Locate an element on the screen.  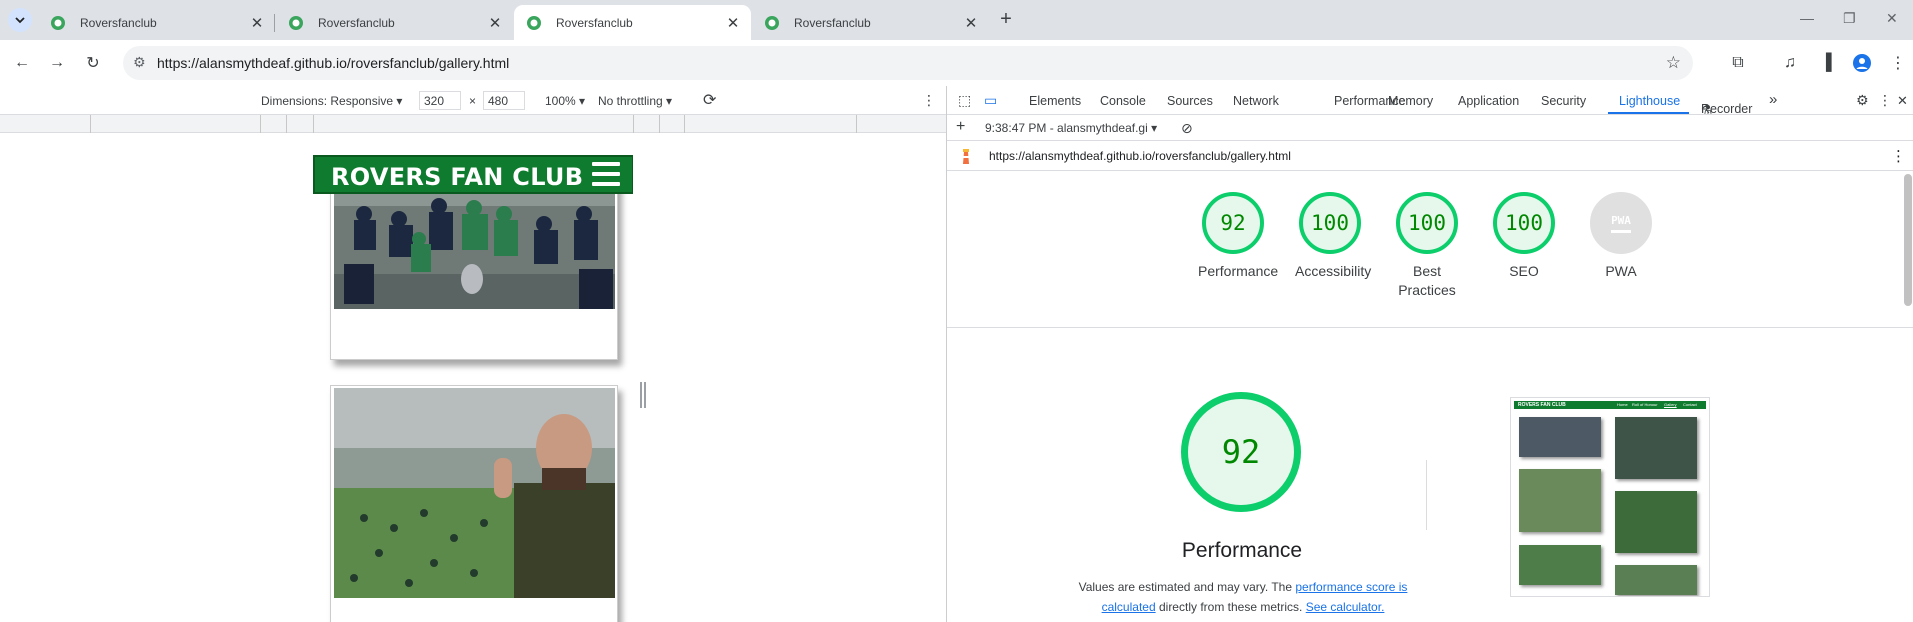
report-selector: 9:38:47 PM - alansmythdeaf.gi ▾ is located at coordinates (1071, 128).